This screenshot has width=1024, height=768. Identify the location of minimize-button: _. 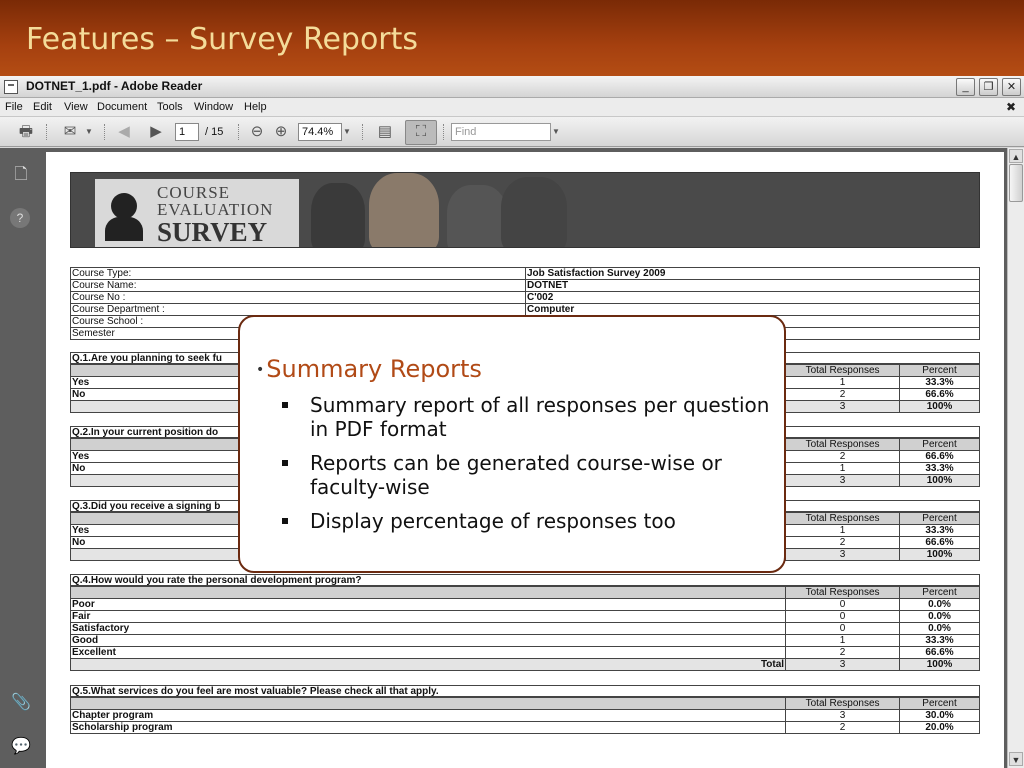
(965, 87).